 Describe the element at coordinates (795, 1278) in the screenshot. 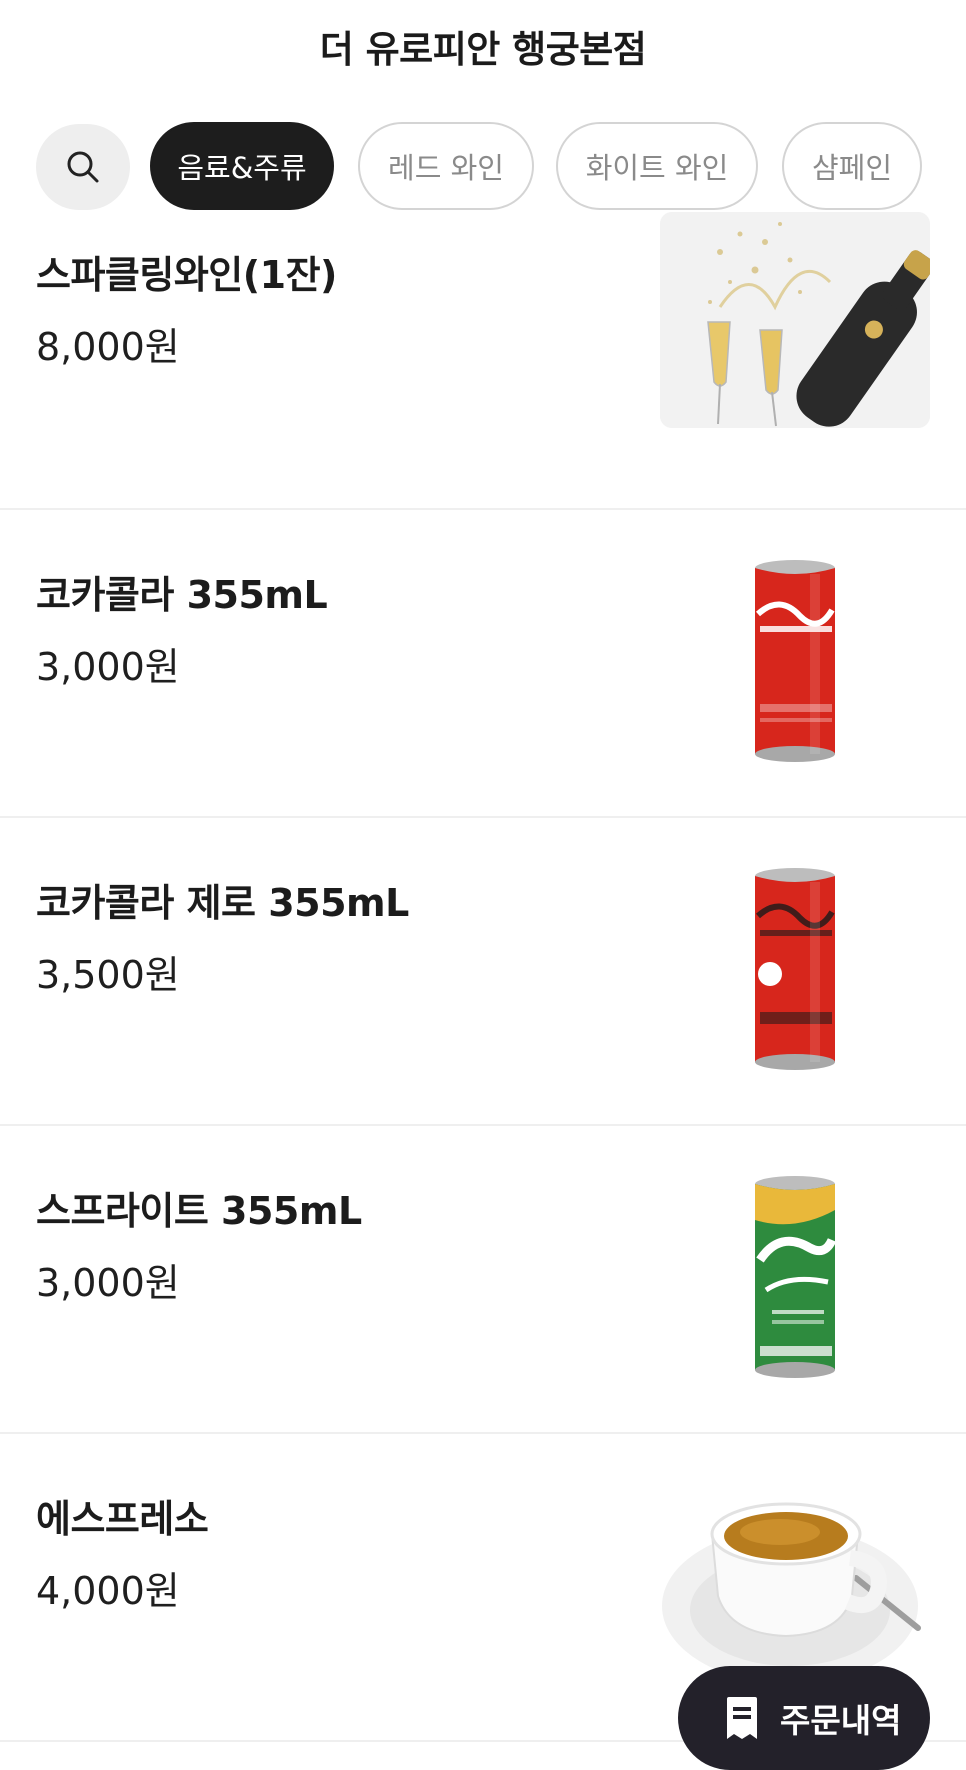

I see `sprite-can-image` at that location.